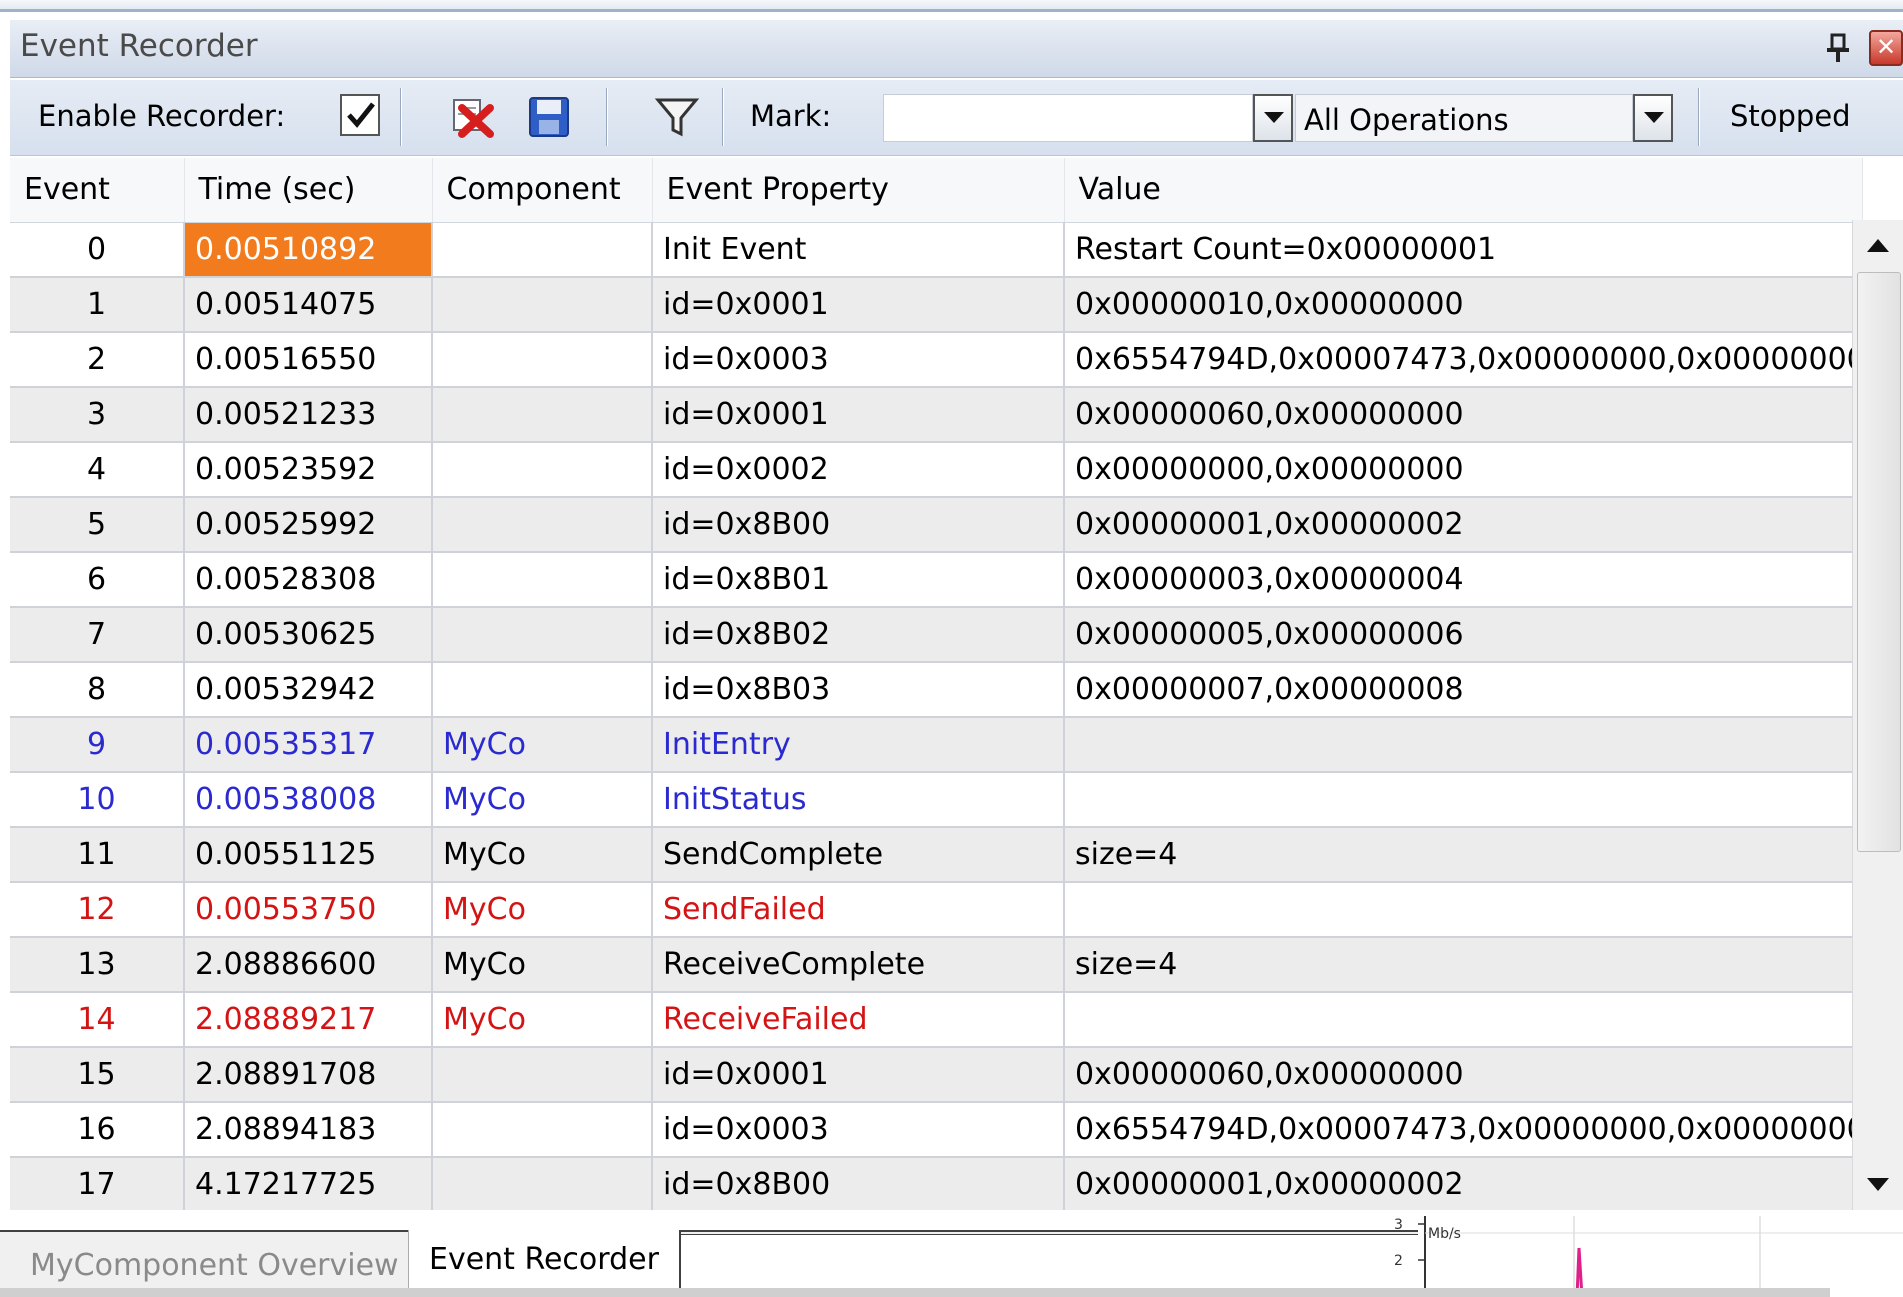 This screenshot has height=1297, width=1903. I want to click on save-icon, so click(549, 117).